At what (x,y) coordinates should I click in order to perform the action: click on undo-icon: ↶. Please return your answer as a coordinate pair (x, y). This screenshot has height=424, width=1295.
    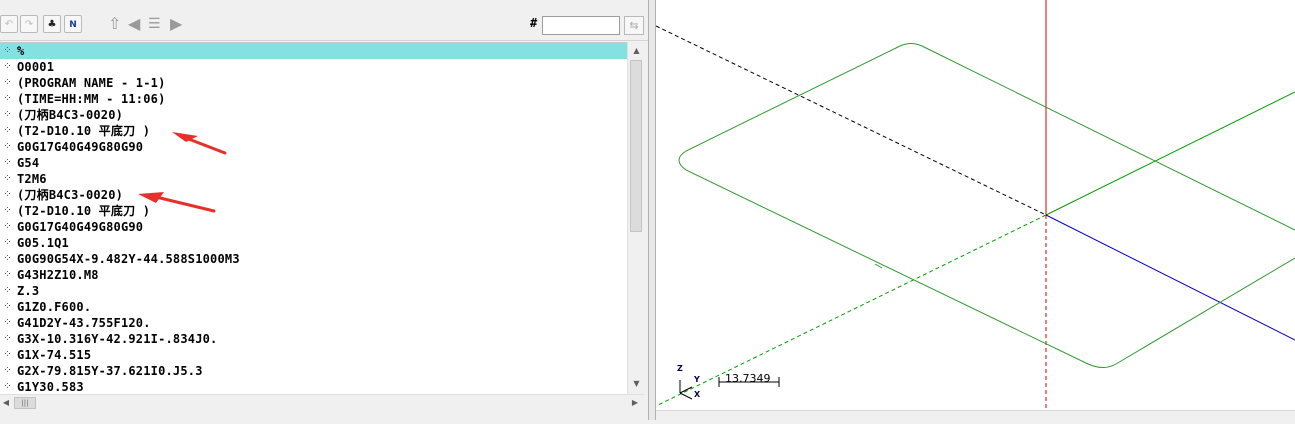
    Looking at the image, I should click on (9, 24).